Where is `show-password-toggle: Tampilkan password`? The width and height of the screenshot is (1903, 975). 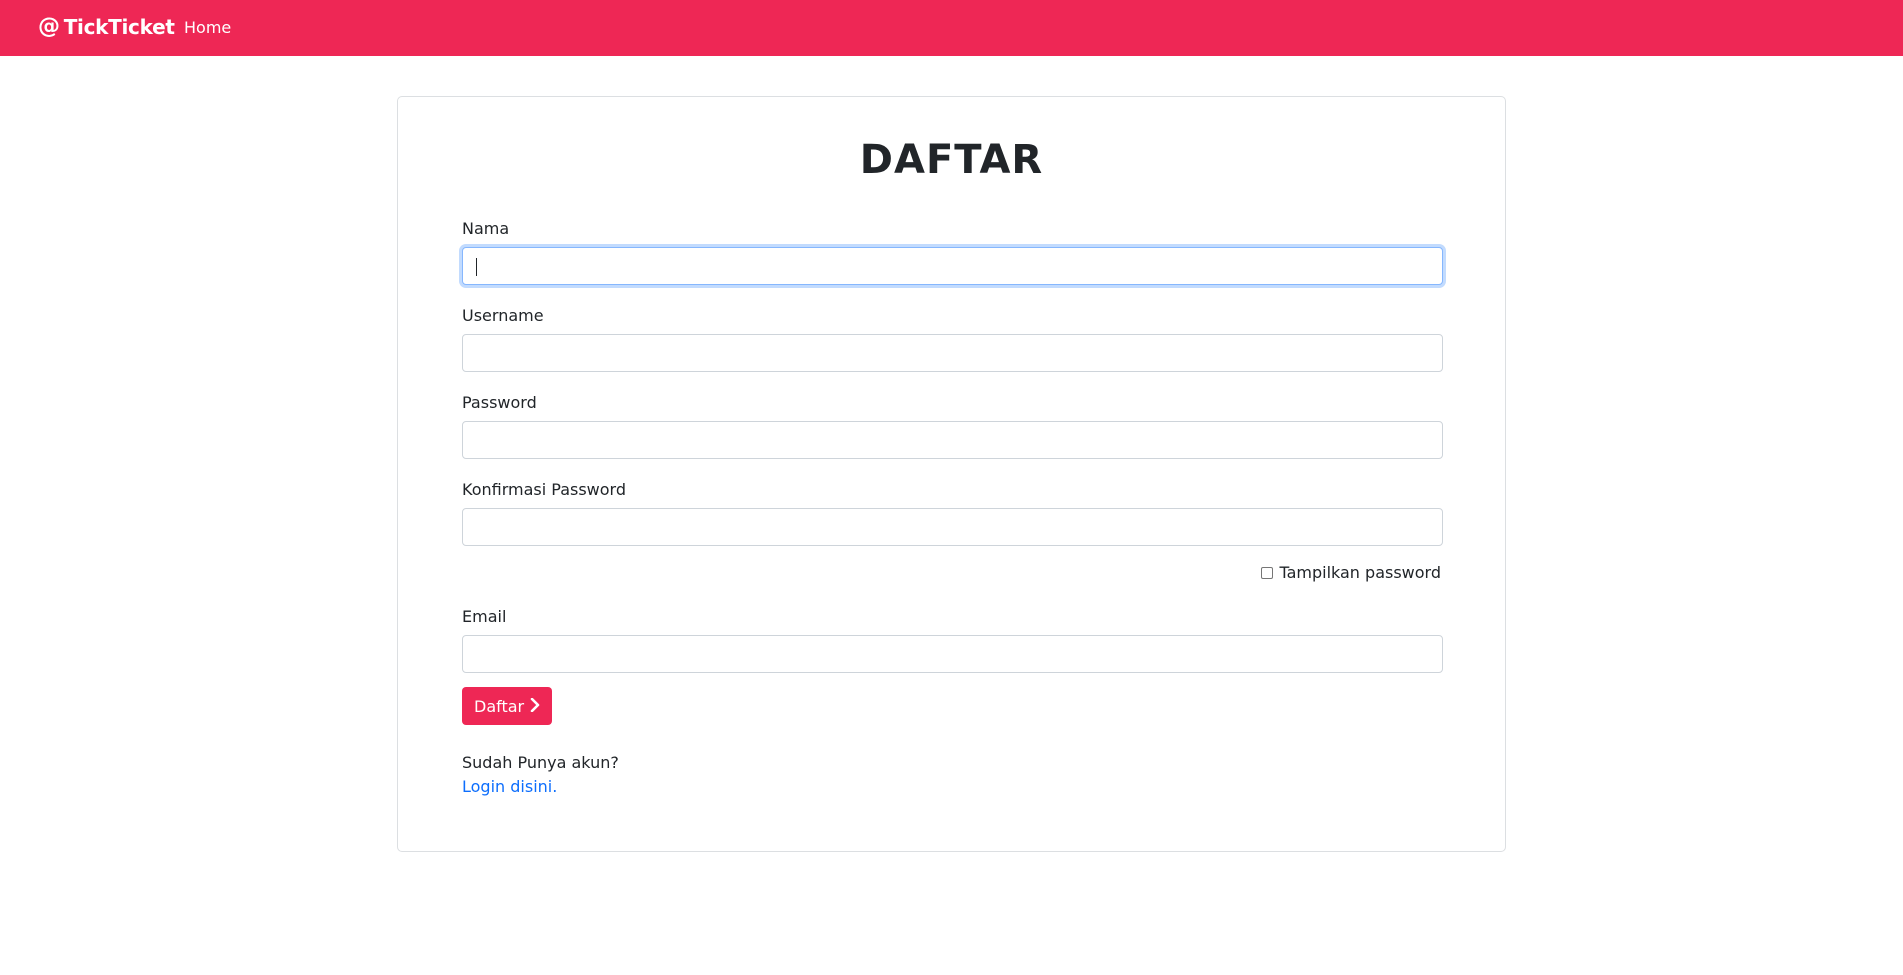
show-password-toggle: Tampilkan password is located at coordinates (1351, 572).